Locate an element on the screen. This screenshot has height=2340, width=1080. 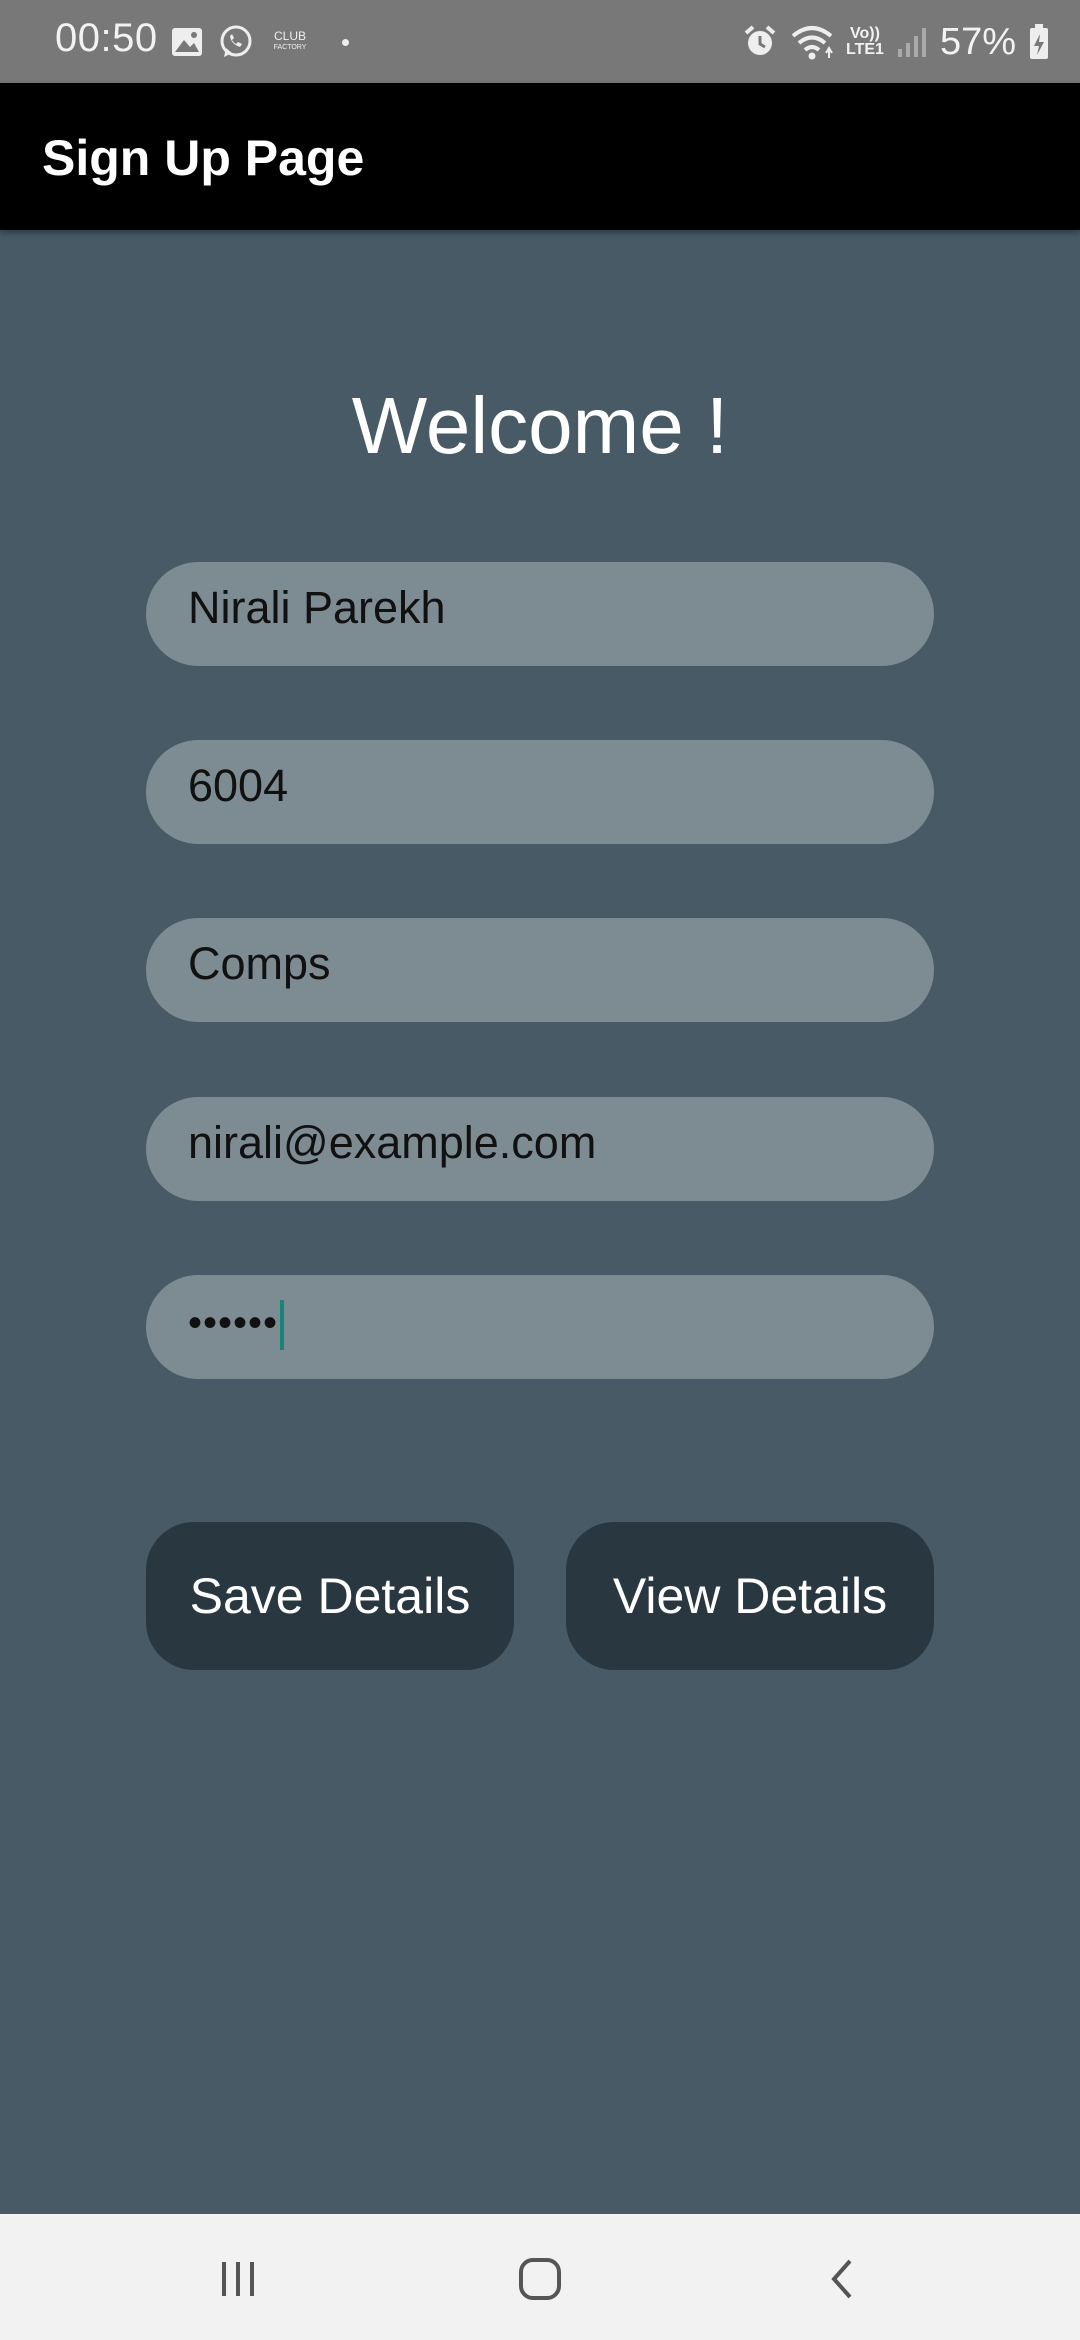
volte-top: Vo)) is located at coordinates (865, 33).